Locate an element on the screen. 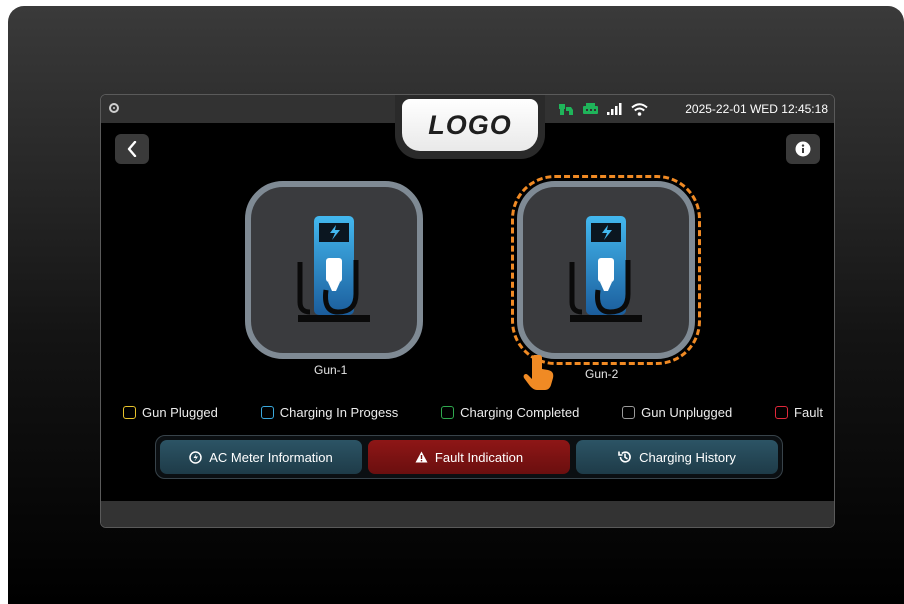  tab-fault-indication: Fault Indication is located at coordinates (469, 457).